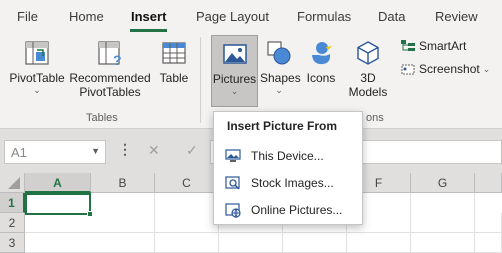 This screenshot has height=253, width=502. I want to click on recommended-pivottables-button: ? Recommended PivotTables, so click(110, 67).